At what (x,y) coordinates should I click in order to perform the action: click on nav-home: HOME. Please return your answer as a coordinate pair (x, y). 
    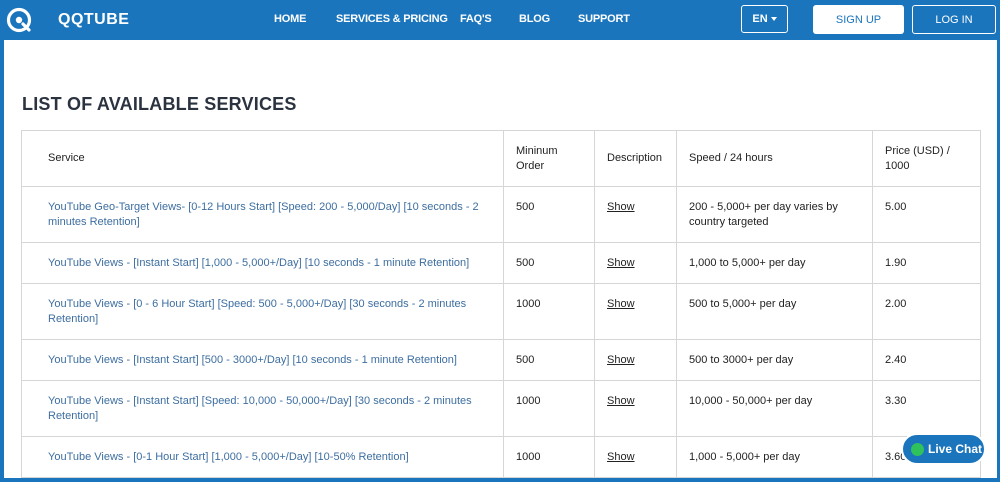
    Looking at the image, I should click on (290, 19).